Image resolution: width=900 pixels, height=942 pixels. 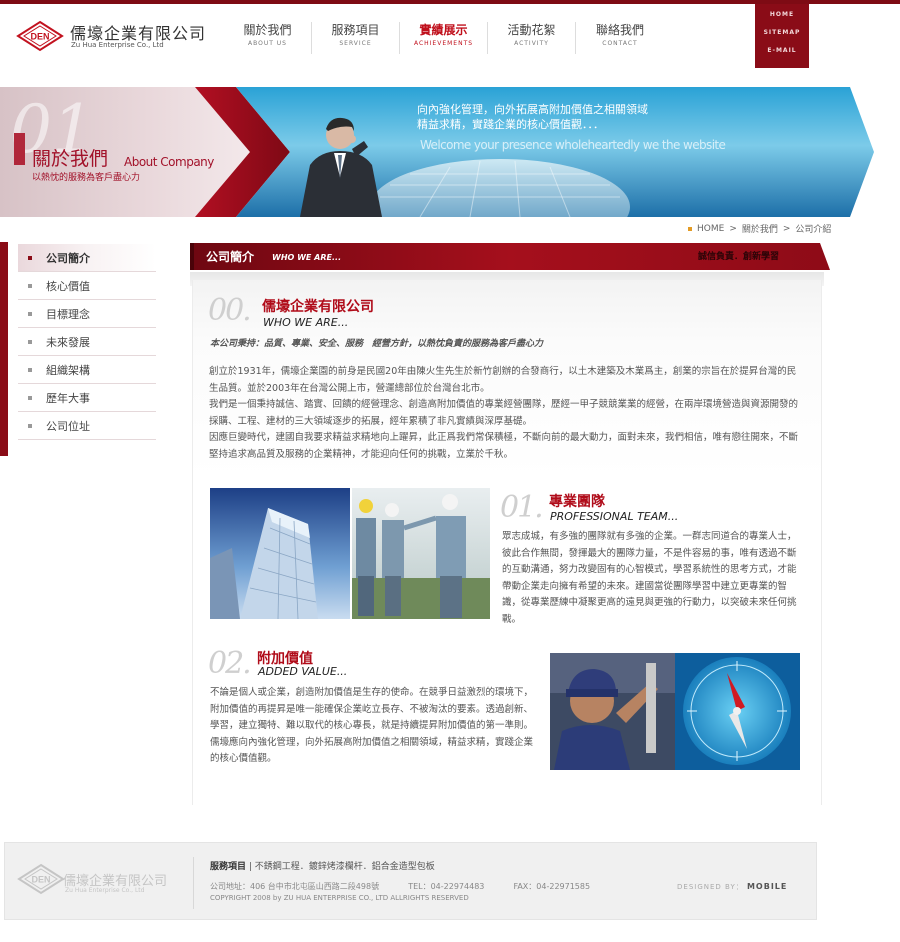 What do you see at coordinates (169, 162) in the screenshot?
I see `banner-title-en: About Company` at bounding box center [169, 162].